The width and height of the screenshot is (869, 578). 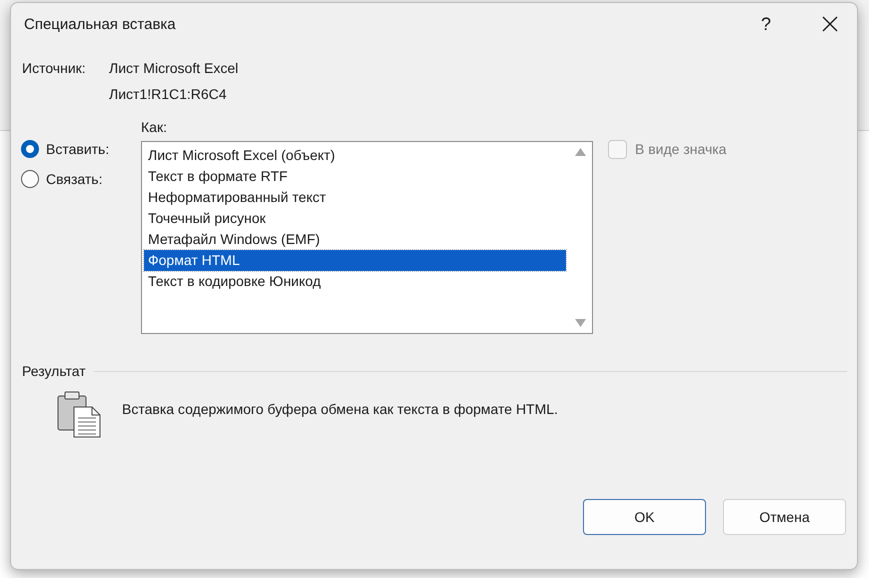 I want to click on dialog-title: Специальная вставка, so click(x=100, y=24).